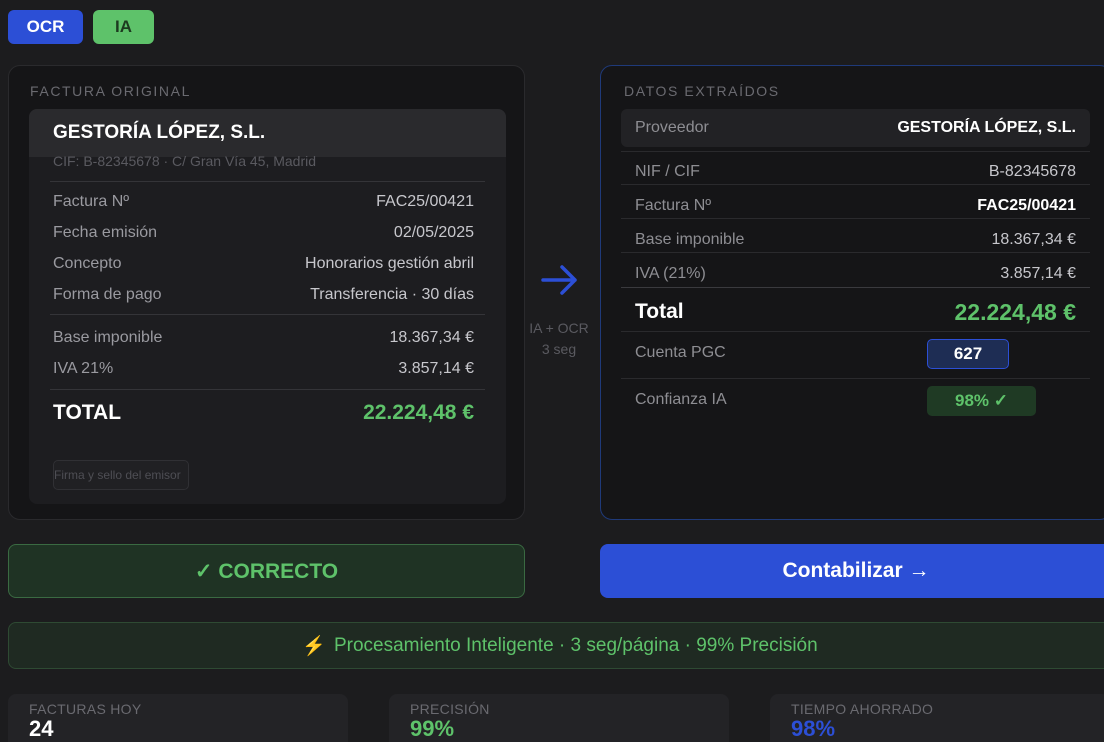  I want to click on signature-box: Firma y sello del emisor, so click(121, 475).